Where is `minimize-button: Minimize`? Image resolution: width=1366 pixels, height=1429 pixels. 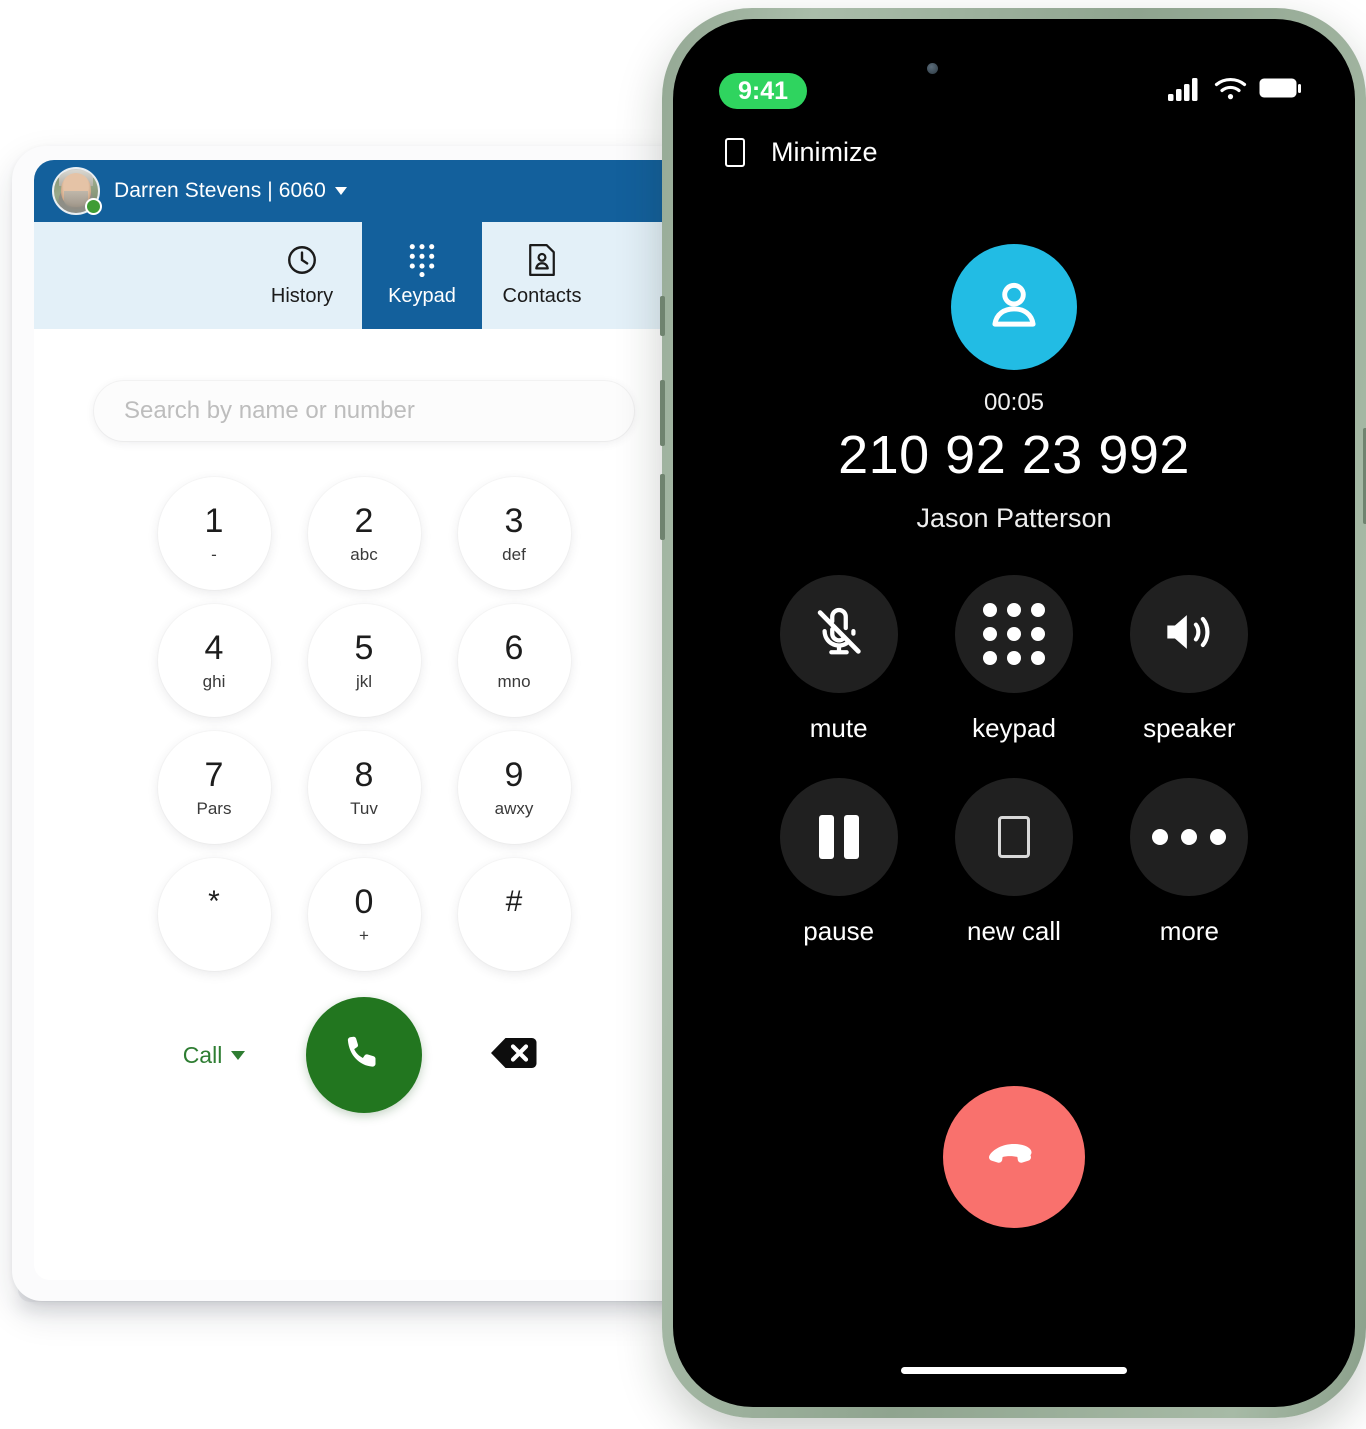
minimize-button: Minimize is located at coordinates (801, 152).